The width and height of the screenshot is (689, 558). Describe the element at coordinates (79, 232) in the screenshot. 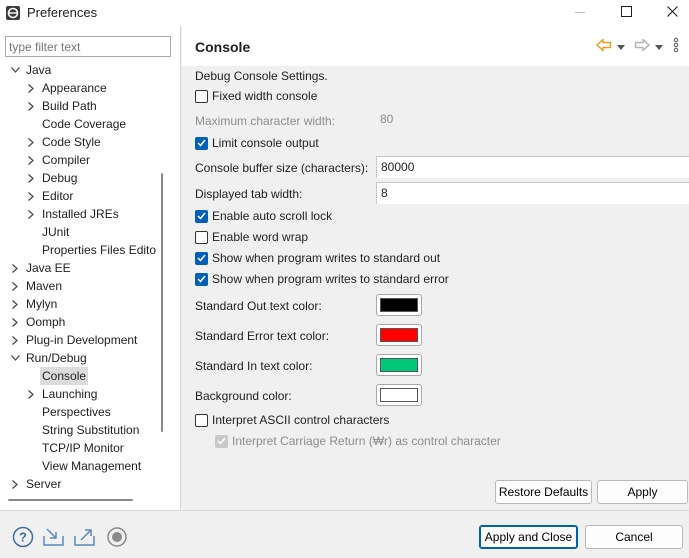

I see `tree-item: JUnit` at that location.